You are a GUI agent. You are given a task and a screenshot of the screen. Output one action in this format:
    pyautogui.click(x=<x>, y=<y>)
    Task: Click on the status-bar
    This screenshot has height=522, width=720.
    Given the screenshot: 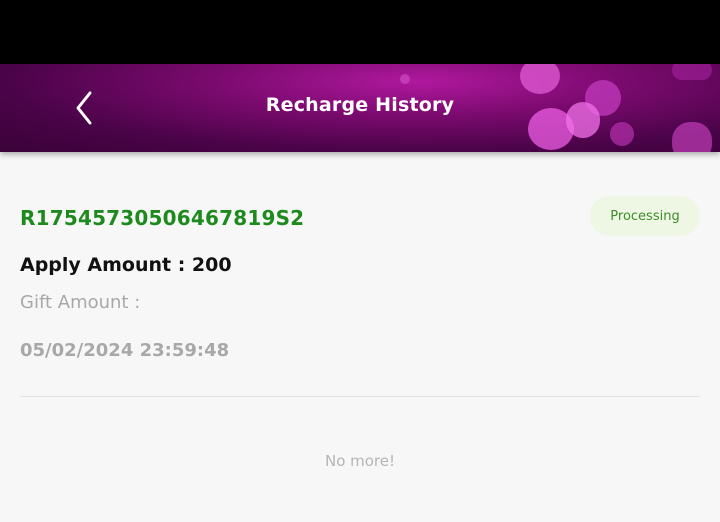 What is the action you would take?
    pyautogui.click(x=360, y=32)
    